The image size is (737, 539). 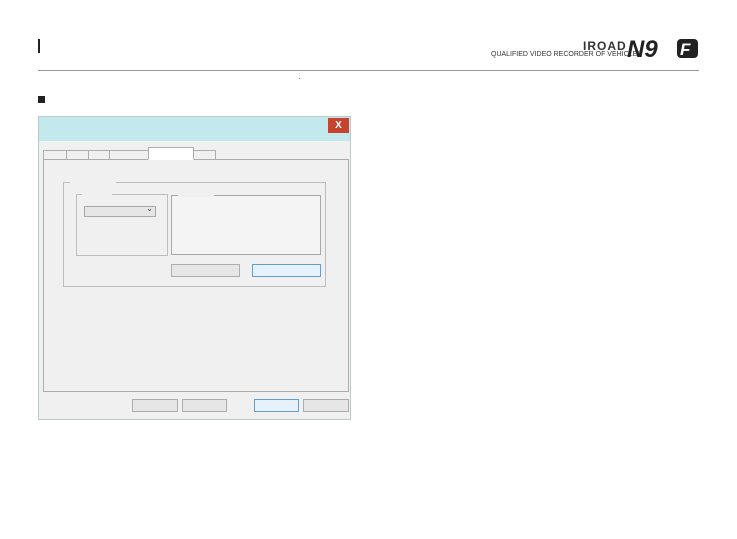 I want to click on cancel-button, so click(x=326, y=405).